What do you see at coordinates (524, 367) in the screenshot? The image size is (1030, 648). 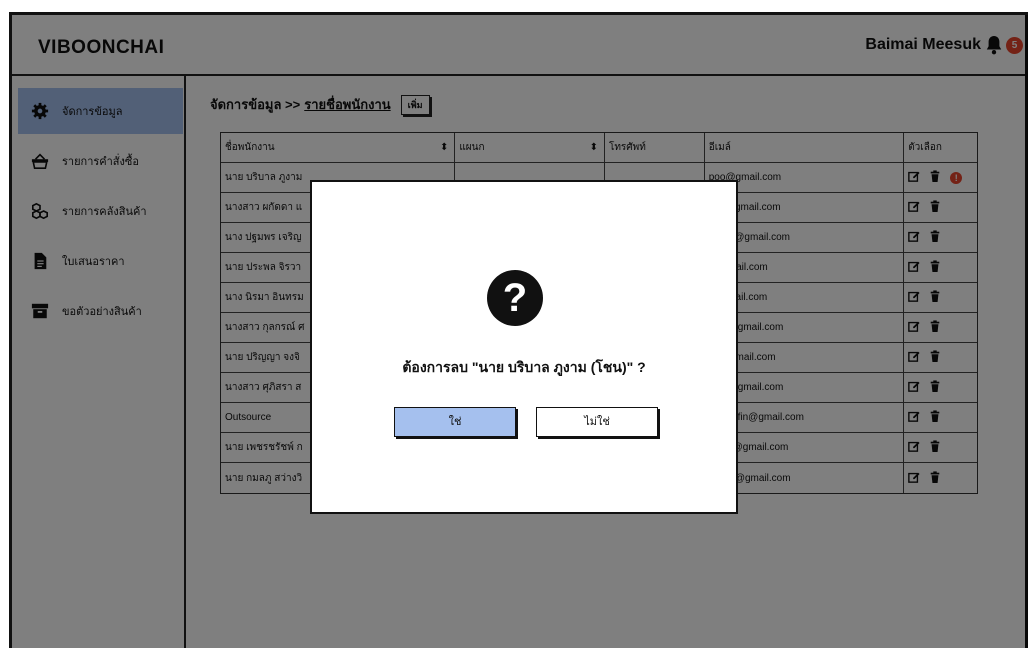 I see `dialog-message: ต้องการลบ "นาย บริบาล ภูงาม (โชน)" ?` at bounding box center [524, 367].